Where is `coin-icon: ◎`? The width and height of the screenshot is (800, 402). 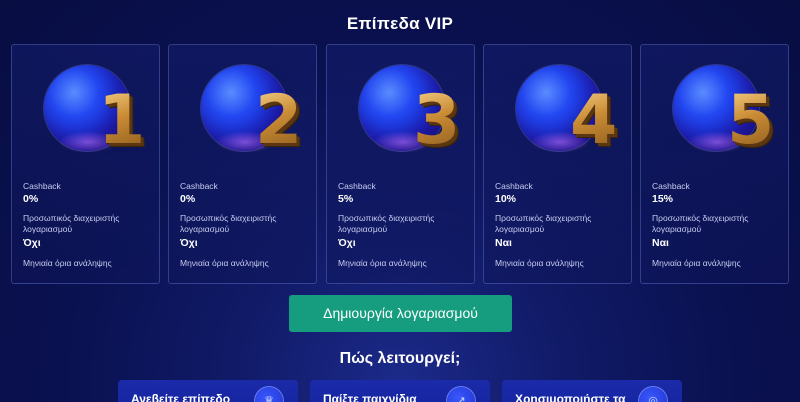 coin-icon: ◎ is located at coordinates (653, 394).